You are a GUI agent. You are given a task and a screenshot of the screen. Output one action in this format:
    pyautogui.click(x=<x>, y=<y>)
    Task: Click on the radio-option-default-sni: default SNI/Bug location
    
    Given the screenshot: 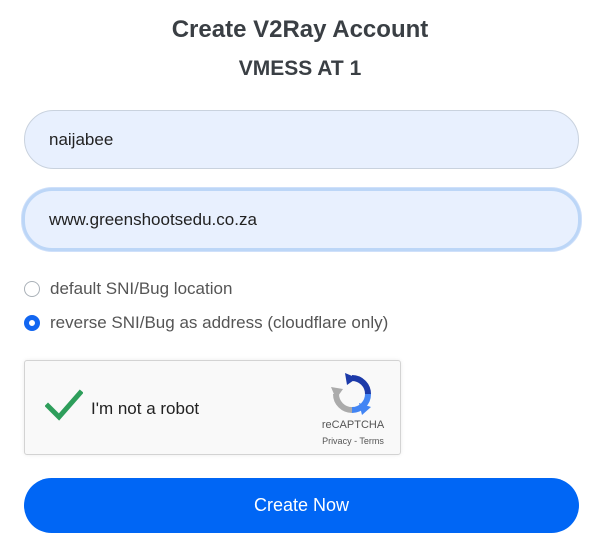 What is the action you would take?
    pyautogui.click(x=128, y=289)
    